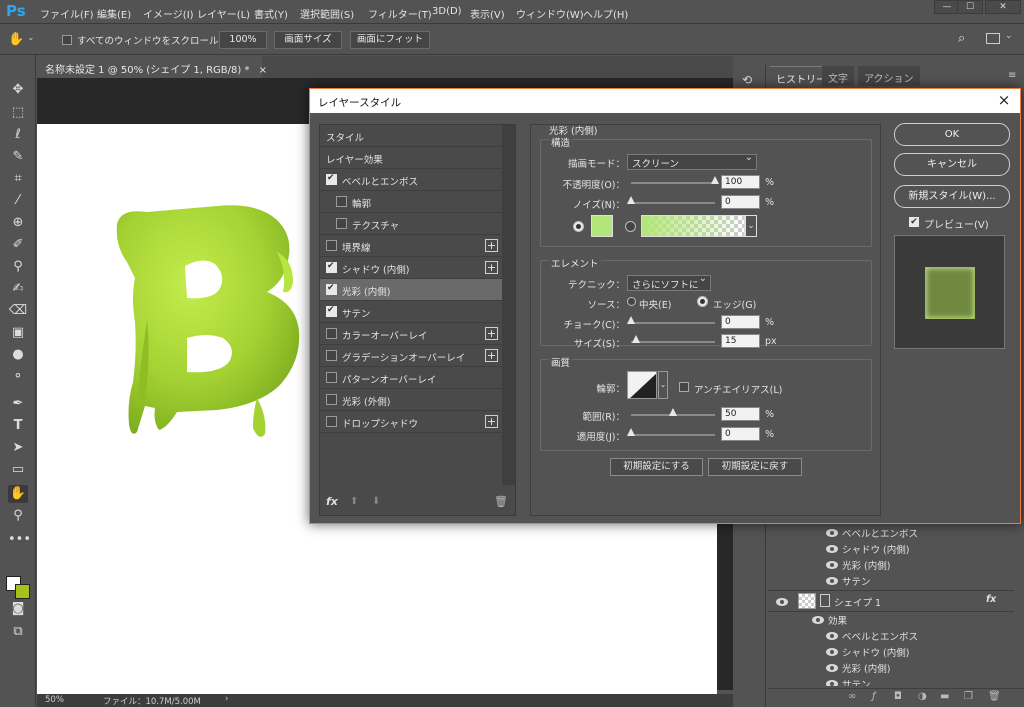  What do you see at coordinates (631, 200) in the screenshot?
I see `noise-slider-knob` at bounding box center [631, 200].